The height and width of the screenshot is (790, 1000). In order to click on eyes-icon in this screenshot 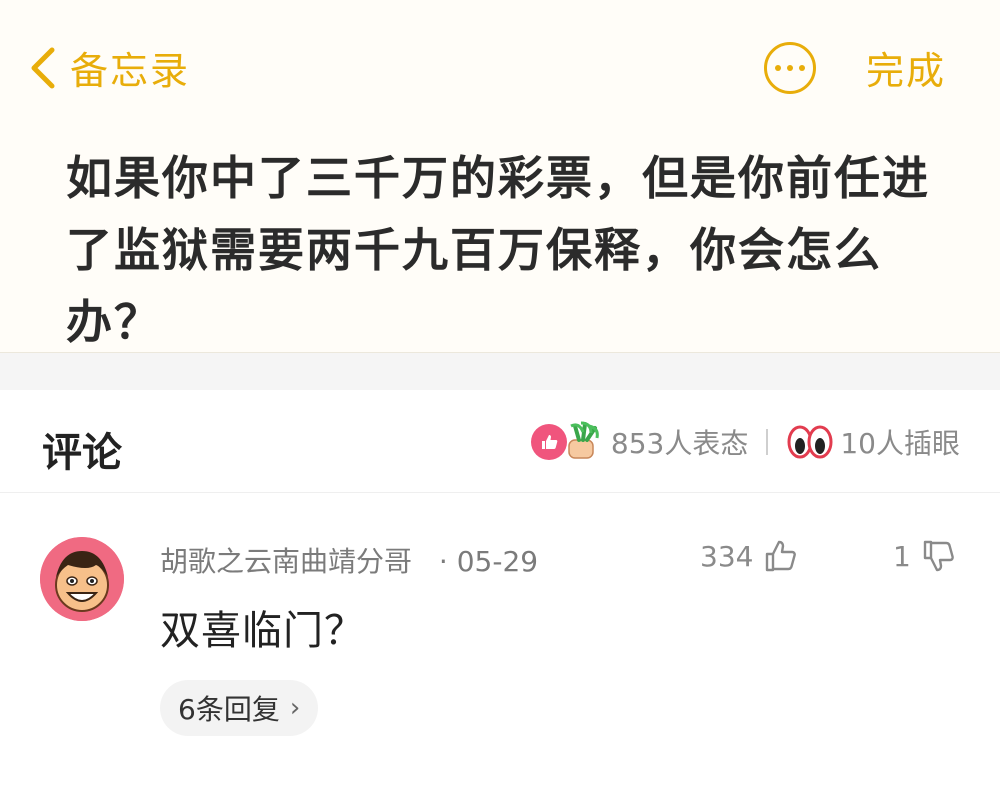, I will do `click(810, 442)`.